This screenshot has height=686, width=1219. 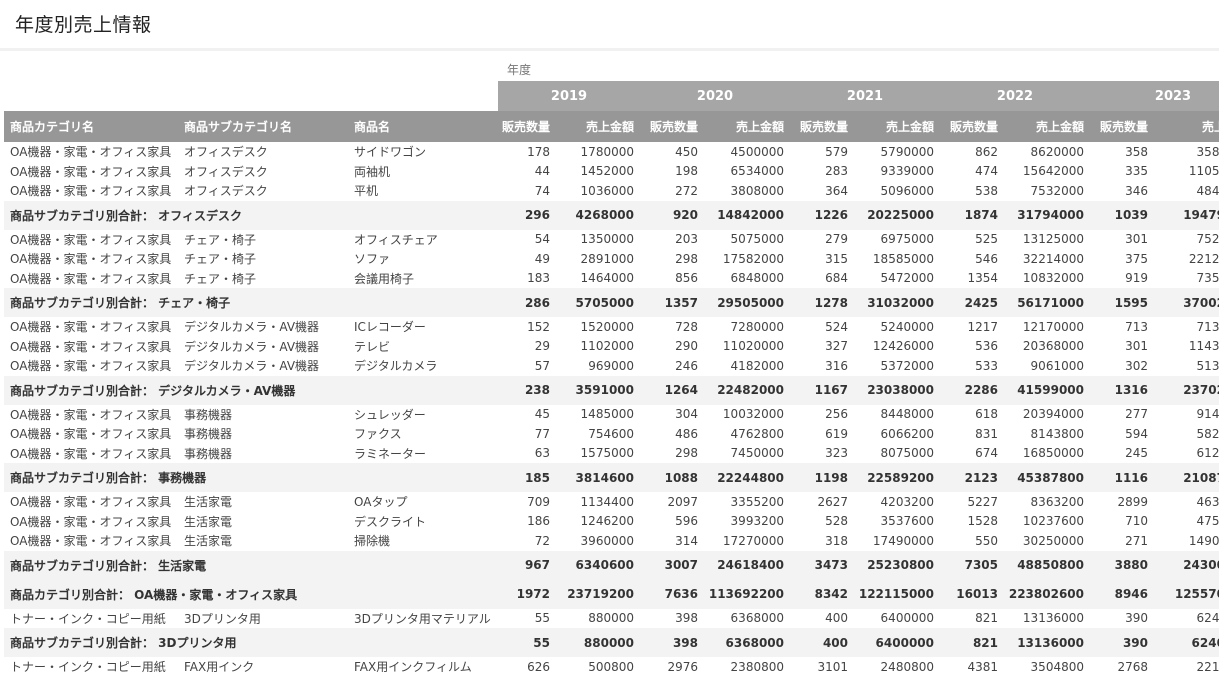 What do you see at coordinates (598, 642) in the screenshot?
I see `subtotal-cell-number: 880000` at bounding box center [598, 642].